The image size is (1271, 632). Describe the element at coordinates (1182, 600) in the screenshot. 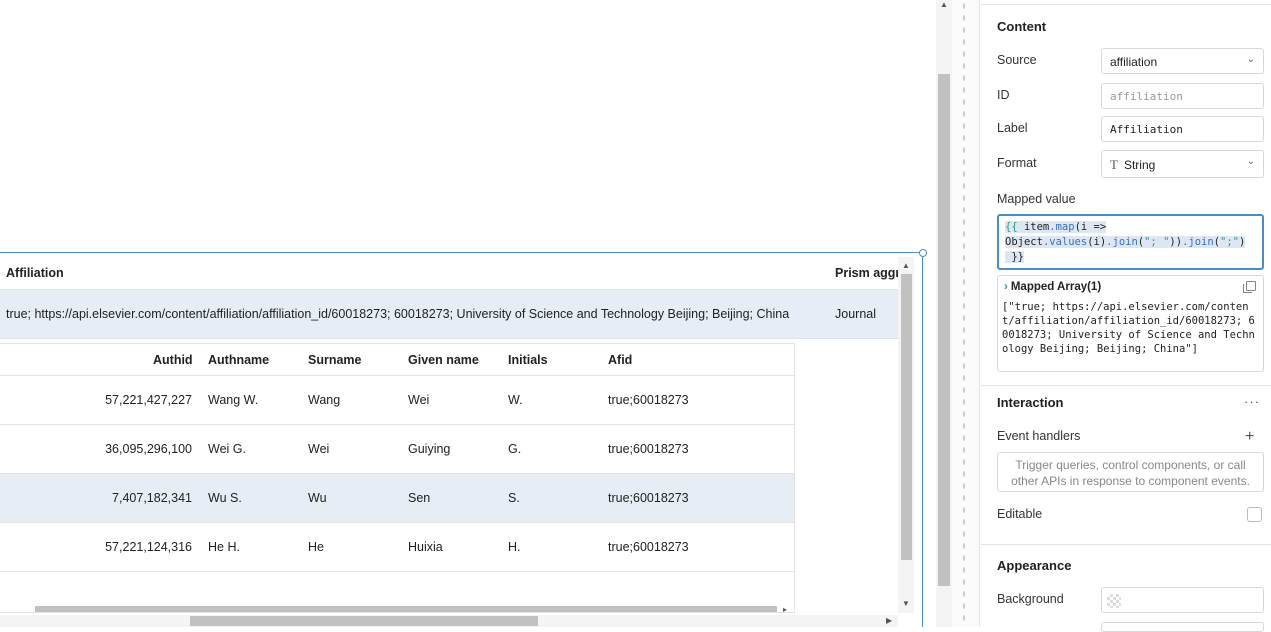

I see `background-color-picker` at that location.